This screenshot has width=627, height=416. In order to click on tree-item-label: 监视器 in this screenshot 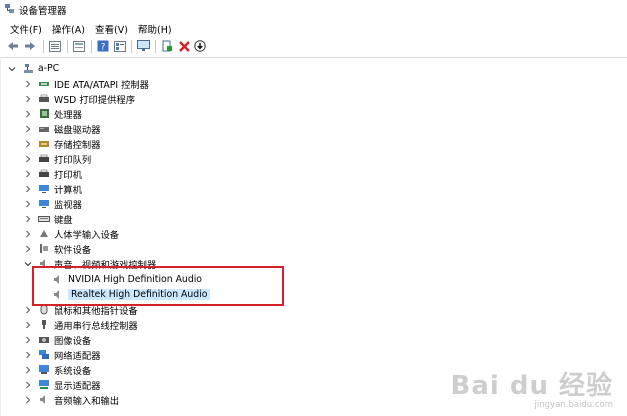, I will do `click(68, 205)`.